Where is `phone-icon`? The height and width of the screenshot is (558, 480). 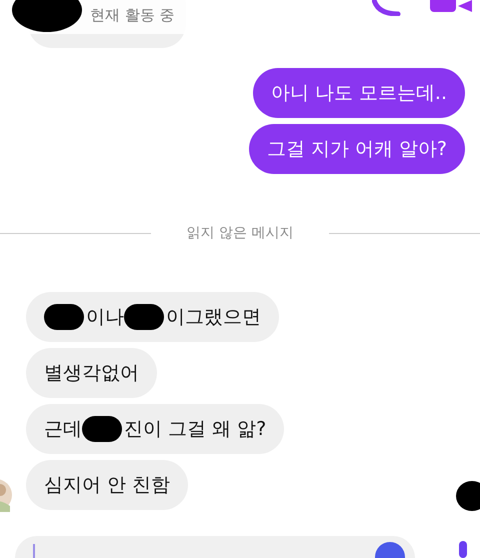
phone-icon is located at coordinates (387, 8).